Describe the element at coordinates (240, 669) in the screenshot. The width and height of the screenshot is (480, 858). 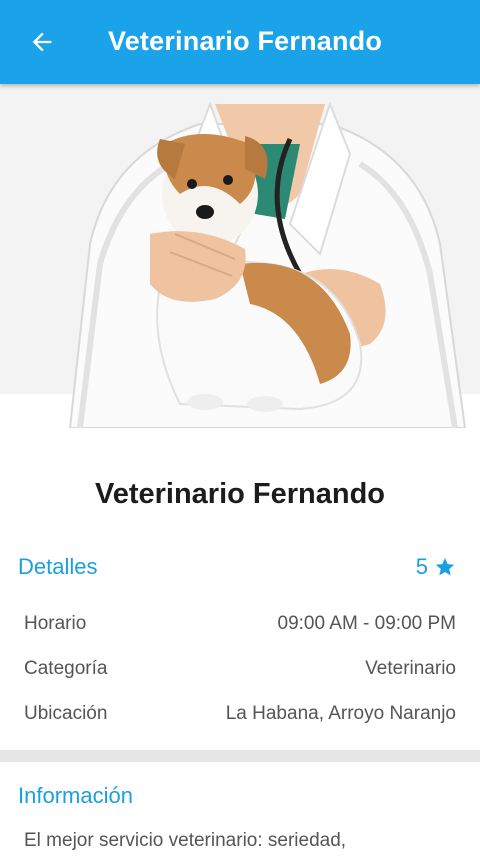
I see `detail-row-categoria: Categoría Veterinario` at that location.